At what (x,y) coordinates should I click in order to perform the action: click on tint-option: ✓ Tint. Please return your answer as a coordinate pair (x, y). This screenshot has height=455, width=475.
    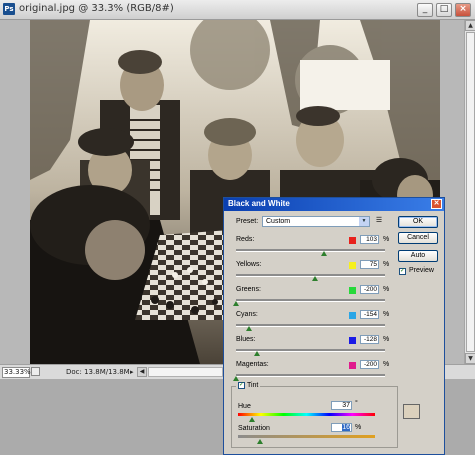
    Looking at the image, I should click on (248, 386).